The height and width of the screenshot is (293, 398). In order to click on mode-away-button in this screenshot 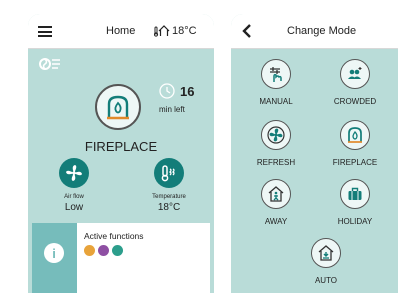, I will do `click(276, 194)`.